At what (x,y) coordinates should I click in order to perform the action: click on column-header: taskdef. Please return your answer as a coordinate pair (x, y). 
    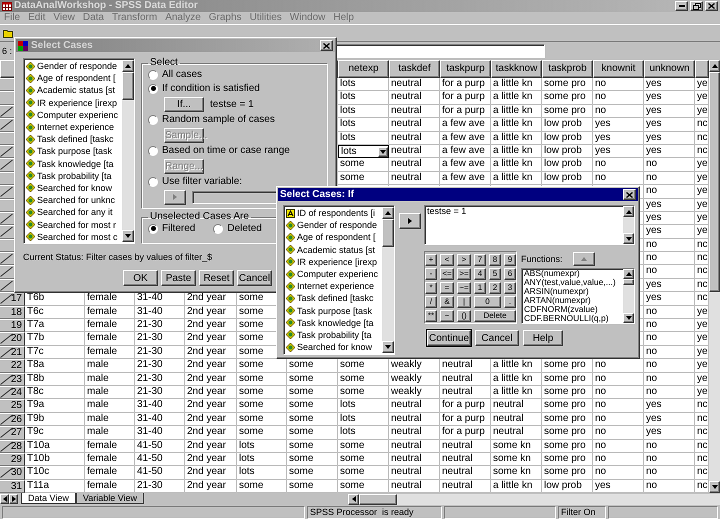
    Looking at the image, I should click on (414, 69).